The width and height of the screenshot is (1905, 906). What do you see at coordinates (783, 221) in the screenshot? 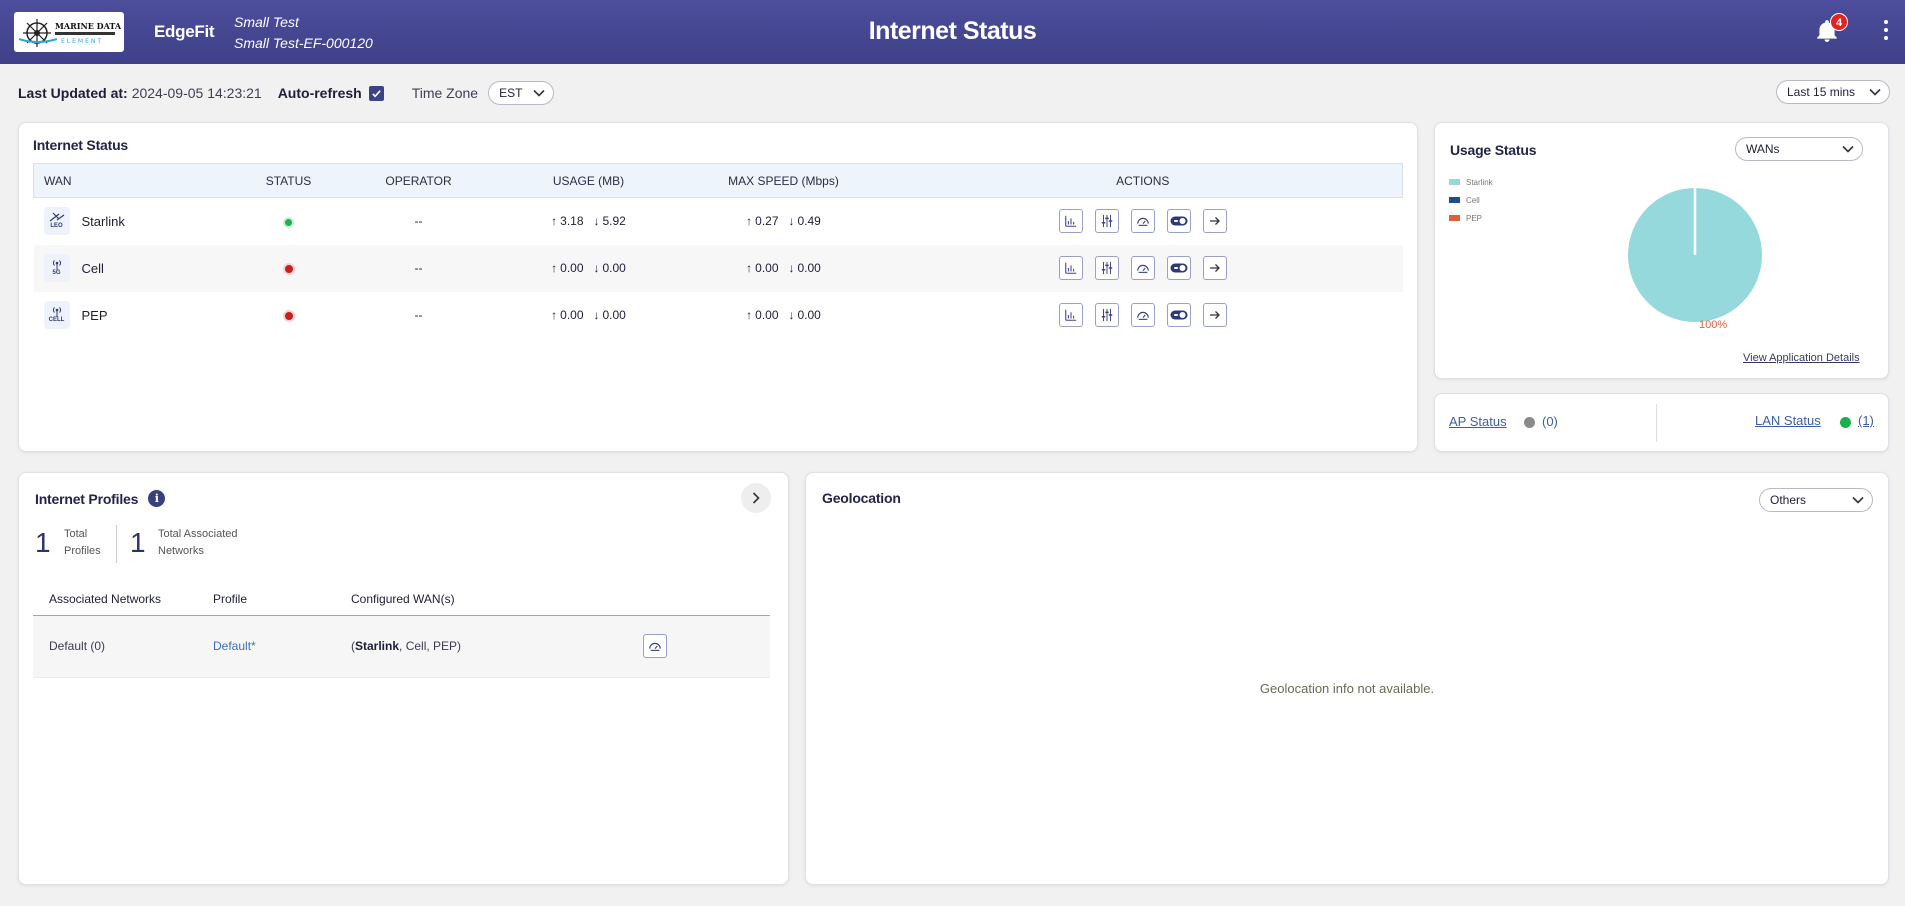
I see `max-speed: ↑ 0.27 ↓ 0.49` at bounding box center [783, 221].